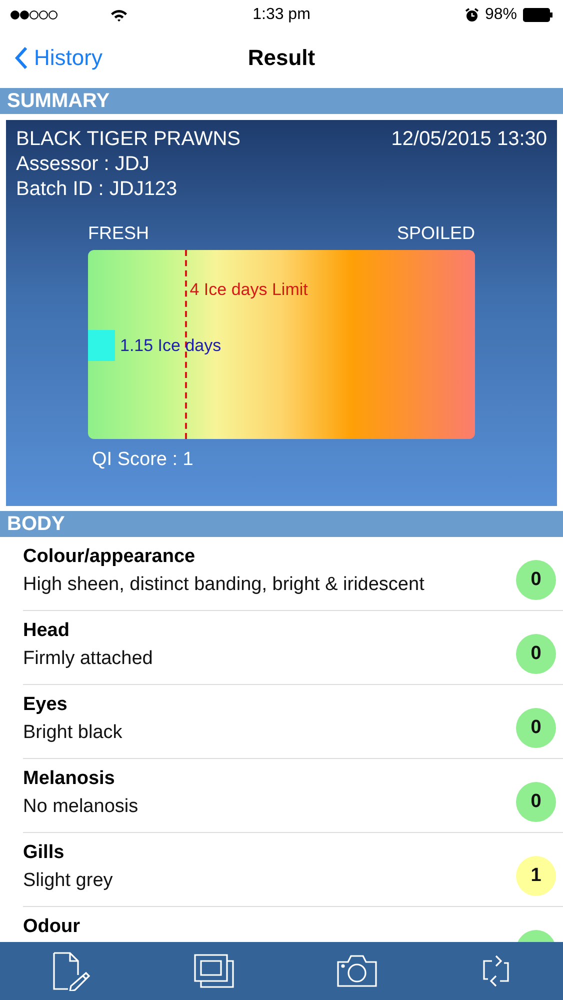 The width and height of the screenshot is (563, 1000). What do you see at coordinates (70, 971) in the screenshot?
I see `edit-document-icon` at bounding box center [70, 971].